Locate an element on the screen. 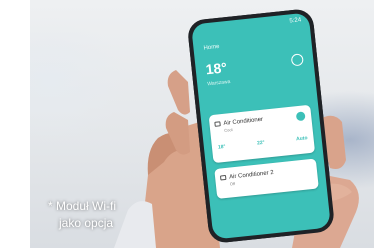  app-header: Home is located at coordinates (211, 47).